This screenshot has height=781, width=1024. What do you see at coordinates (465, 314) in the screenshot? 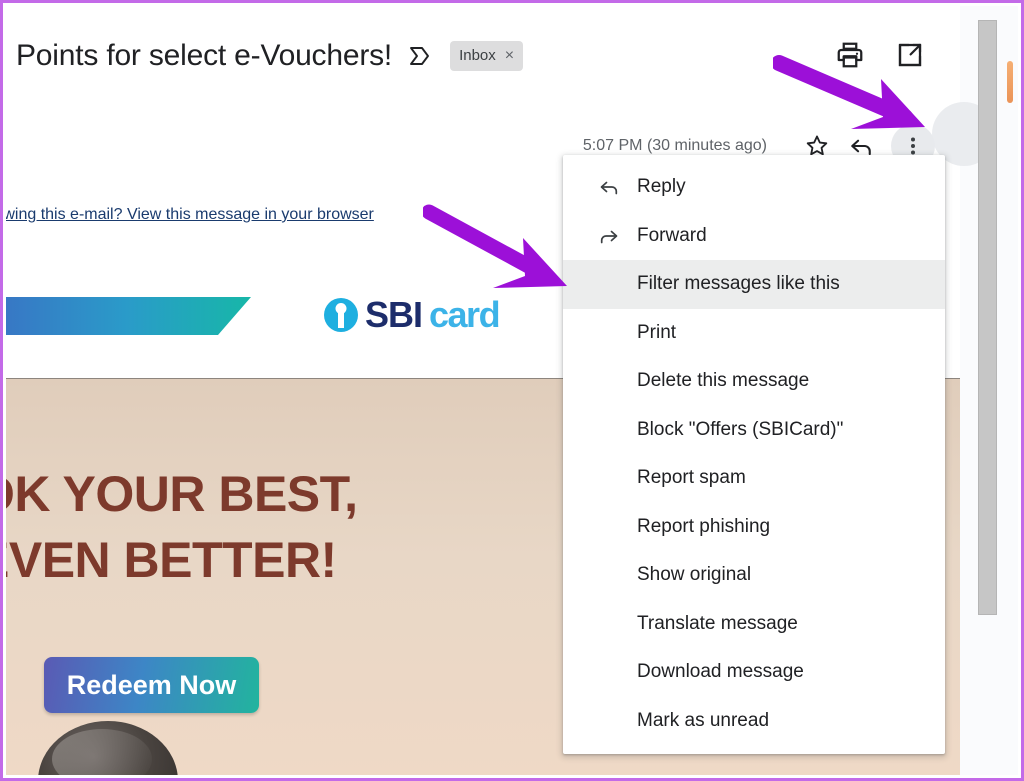
I see `brand-suffix: card` at bounding box center [465, 314].